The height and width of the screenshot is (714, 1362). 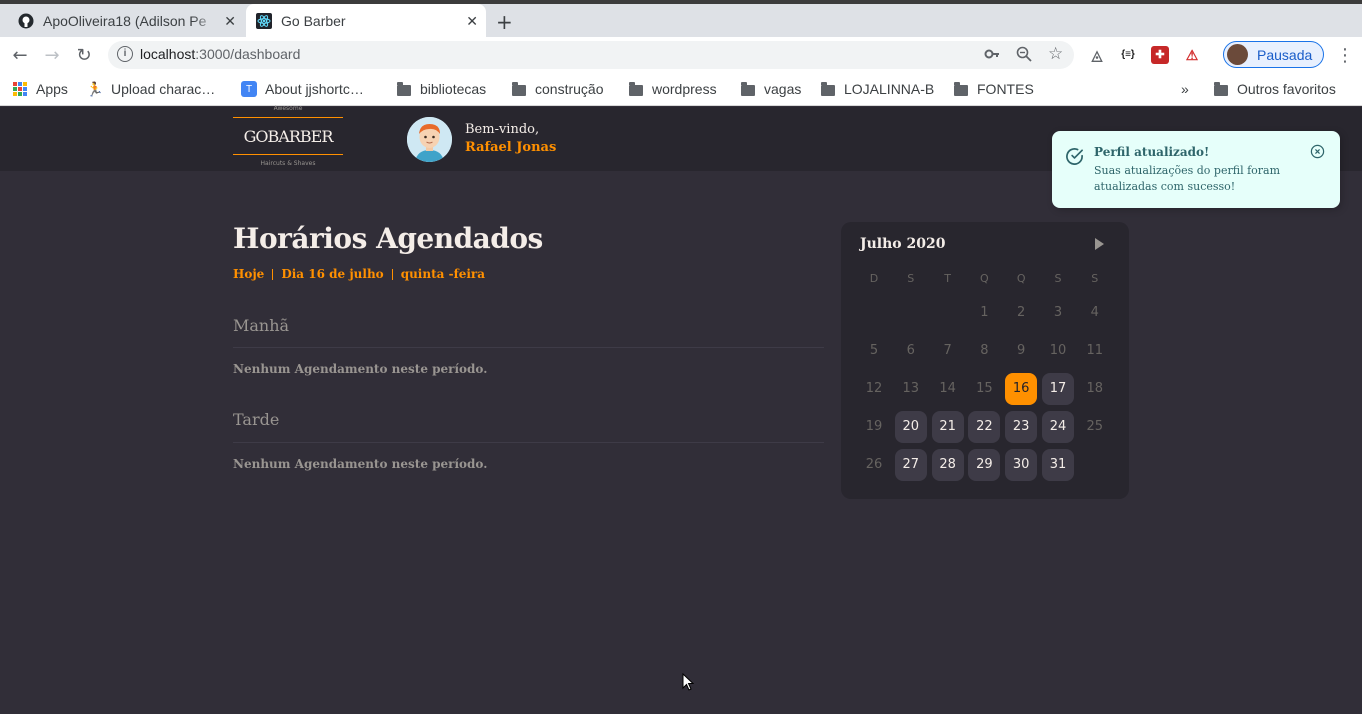 What do you see at coordinates (453, 89) in the screenshot?
I see `bookmark-label: bibliotecas` at bounding box center [453, 89].